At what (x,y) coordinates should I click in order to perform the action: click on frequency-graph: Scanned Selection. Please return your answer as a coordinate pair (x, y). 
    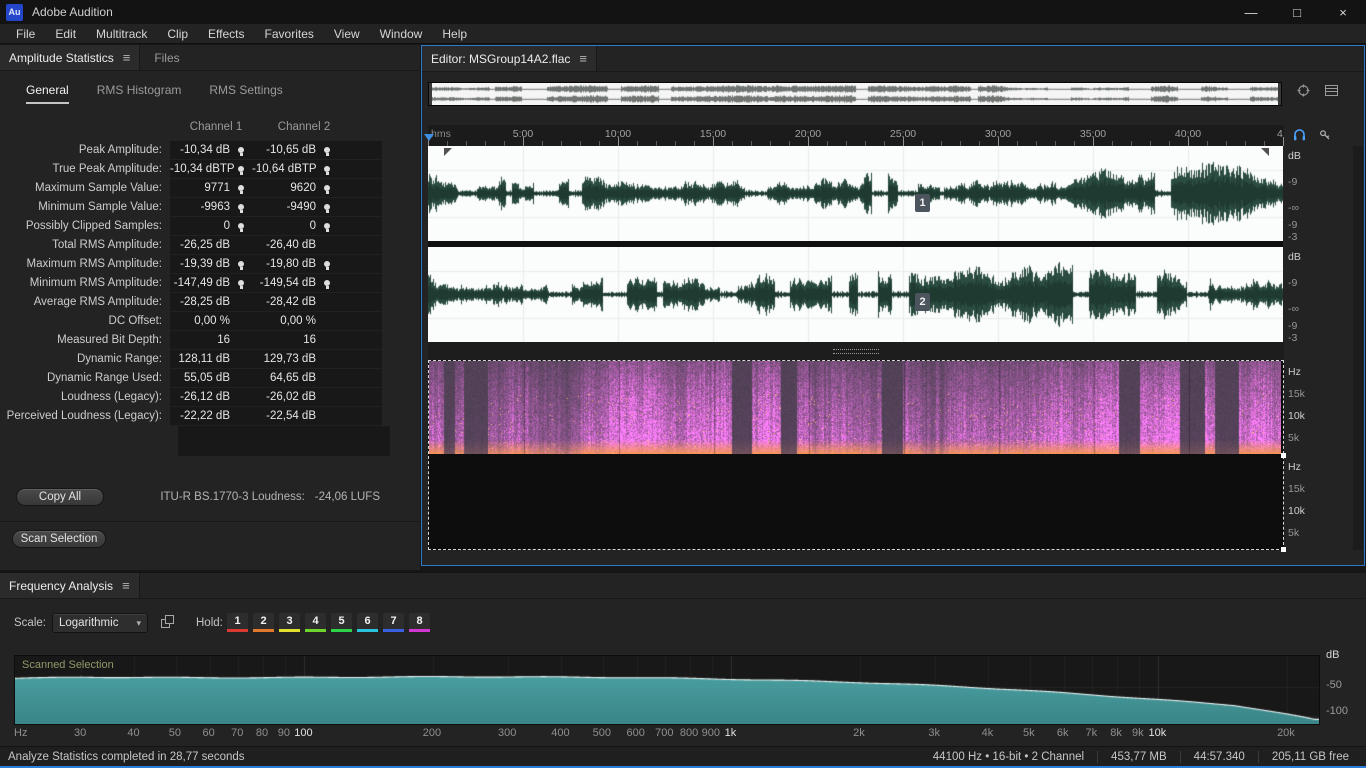
    Looking at the image, I should click on (667, 690).